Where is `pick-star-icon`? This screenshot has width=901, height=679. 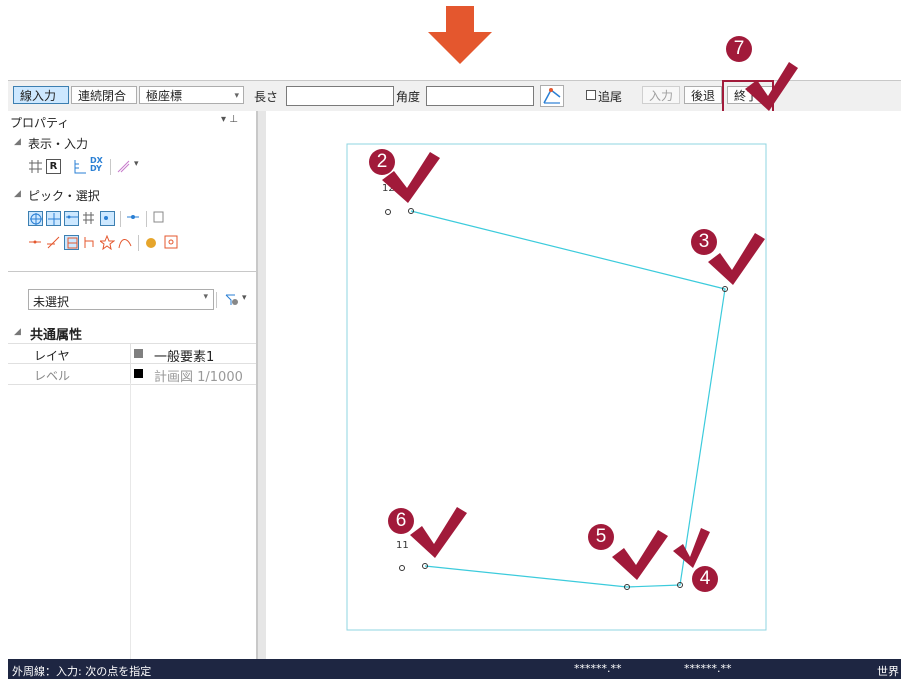 pick-star-icon is located at coordinates (107, 242).